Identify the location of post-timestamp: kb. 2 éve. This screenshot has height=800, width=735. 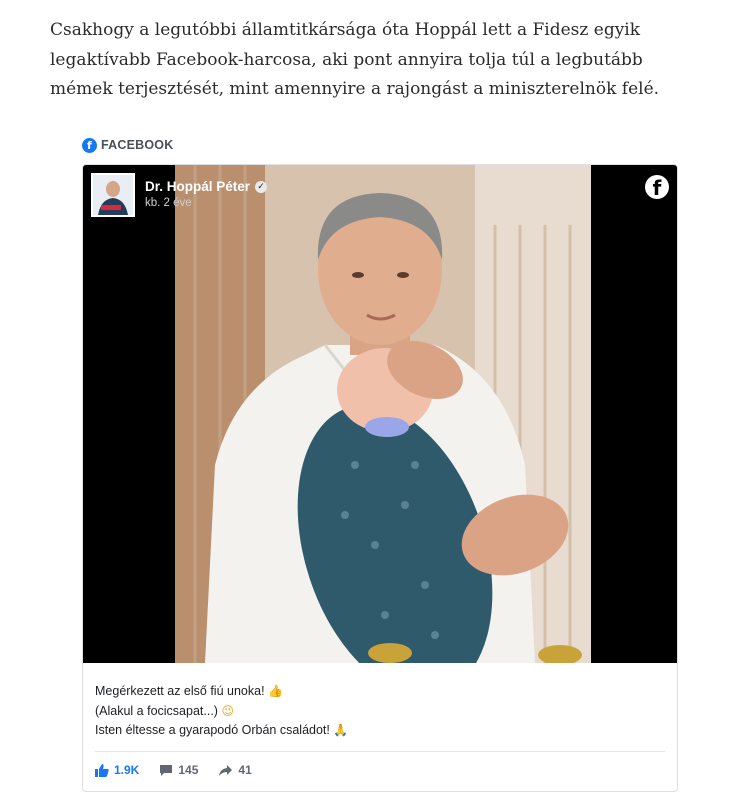
(206, 203).